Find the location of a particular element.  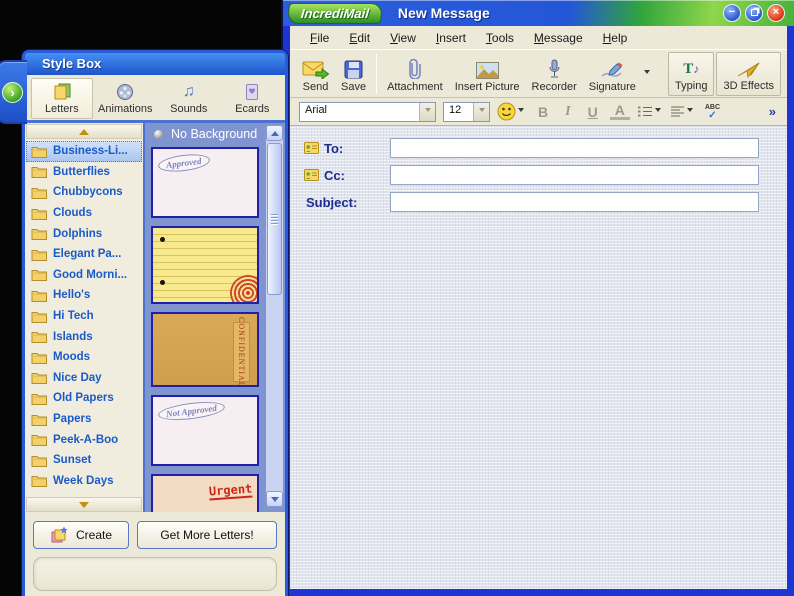

category-item: Hi Tech is located at coordinates (84, 316).